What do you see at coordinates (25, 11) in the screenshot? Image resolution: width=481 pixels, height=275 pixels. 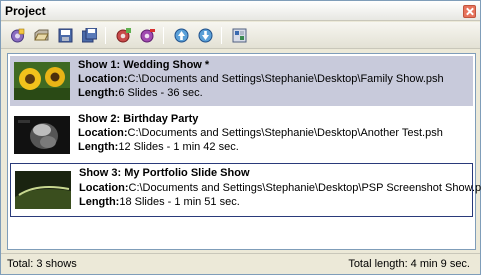 I see `panel-title: Project` at bounding box center [25, 11].